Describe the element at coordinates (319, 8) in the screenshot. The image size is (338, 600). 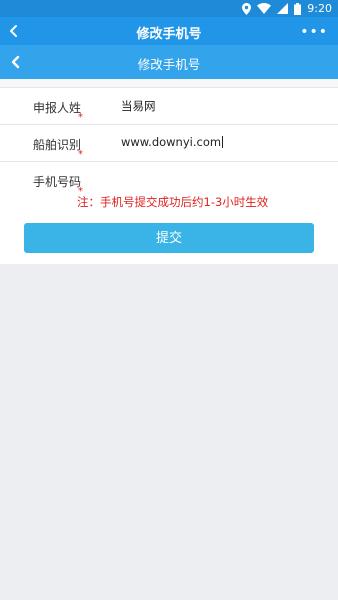
I see `status-time: 9:20` at that location.